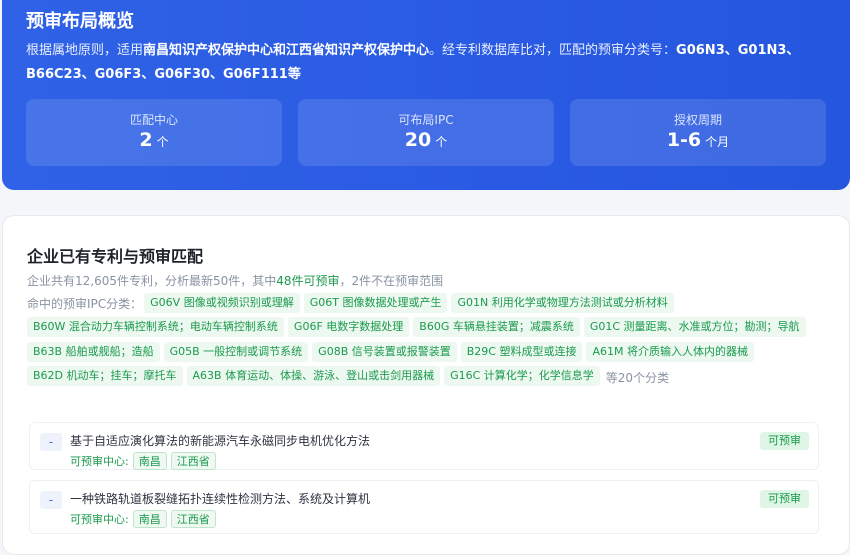 This screenshot has height=555, width=850. I want to click on stat-matched-centers: 匹配中心 2个, so click(154, 132).